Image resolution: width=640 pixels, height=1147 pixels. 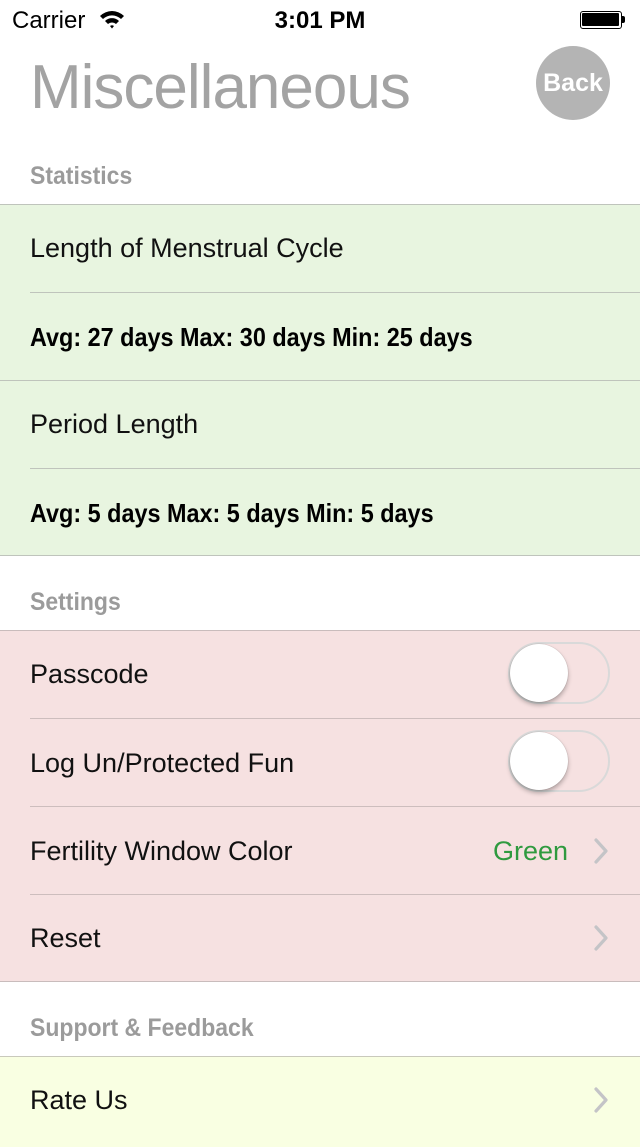 I want to click on section-header-settings: Settings, so click(x=75, y=602).